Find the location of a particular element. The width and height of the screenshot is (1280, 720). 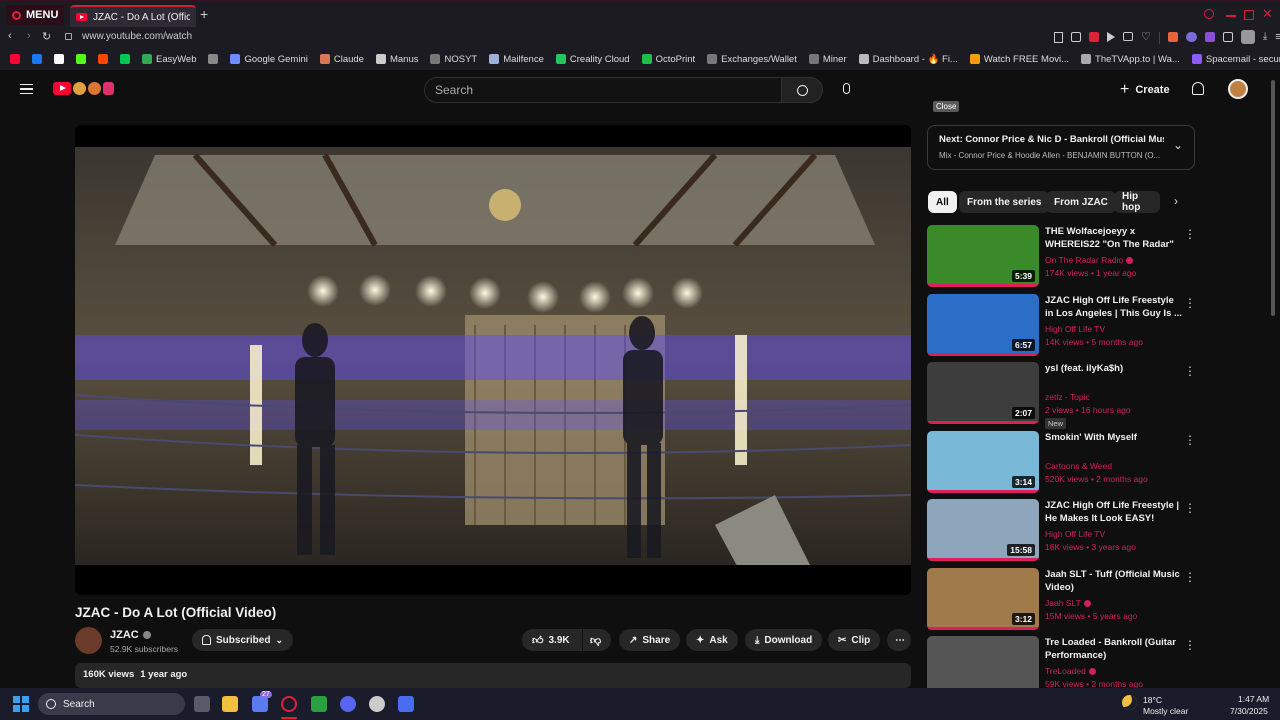

file-explorer-icon is located at coordinates (230, 704).